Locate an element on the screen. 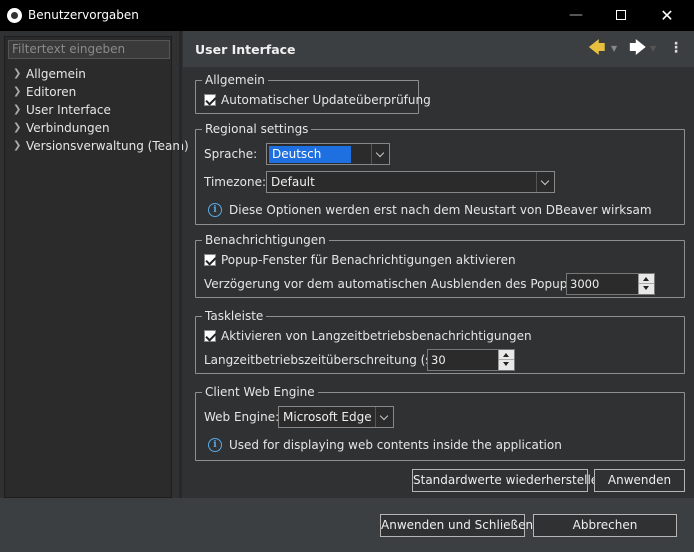  language-value: Deutsch is located at coordinates (310, 154).